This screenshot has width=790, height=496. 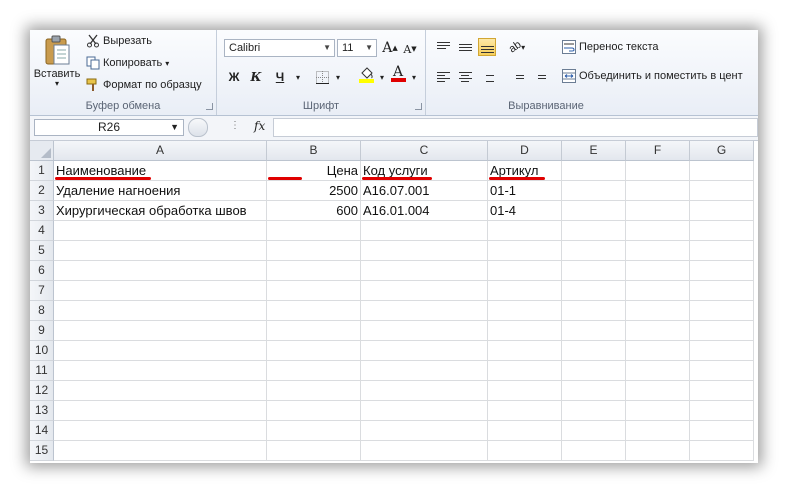 What do you see at coordinates (280, 77) in the screenshot?
I see `underline-button: Ч` at bounding box center [280, 77].